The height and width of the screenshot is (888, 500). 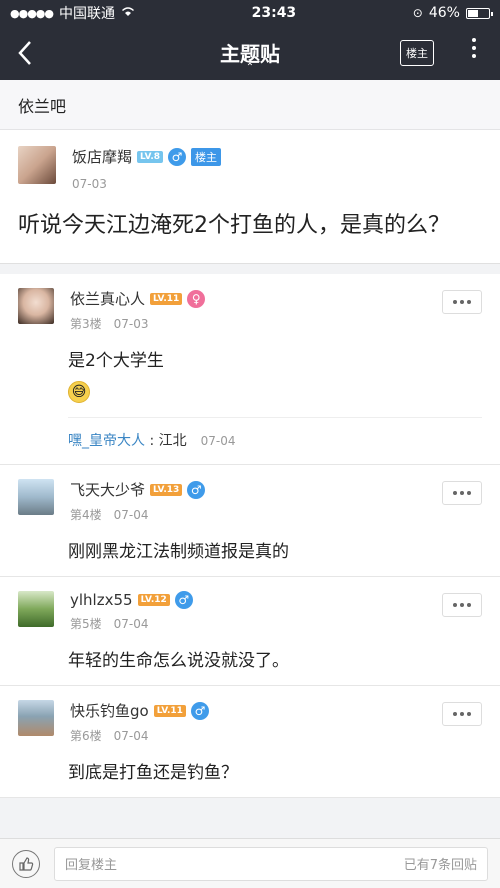 What do you see at coordinates (250, 521) in the screenshot?
I see `reply-item: 飞天大少爷 LV.13 ♂ 第4楼 07-04 刚刚黑龙江法制频道报是真的` at bounding box center [250, 521].